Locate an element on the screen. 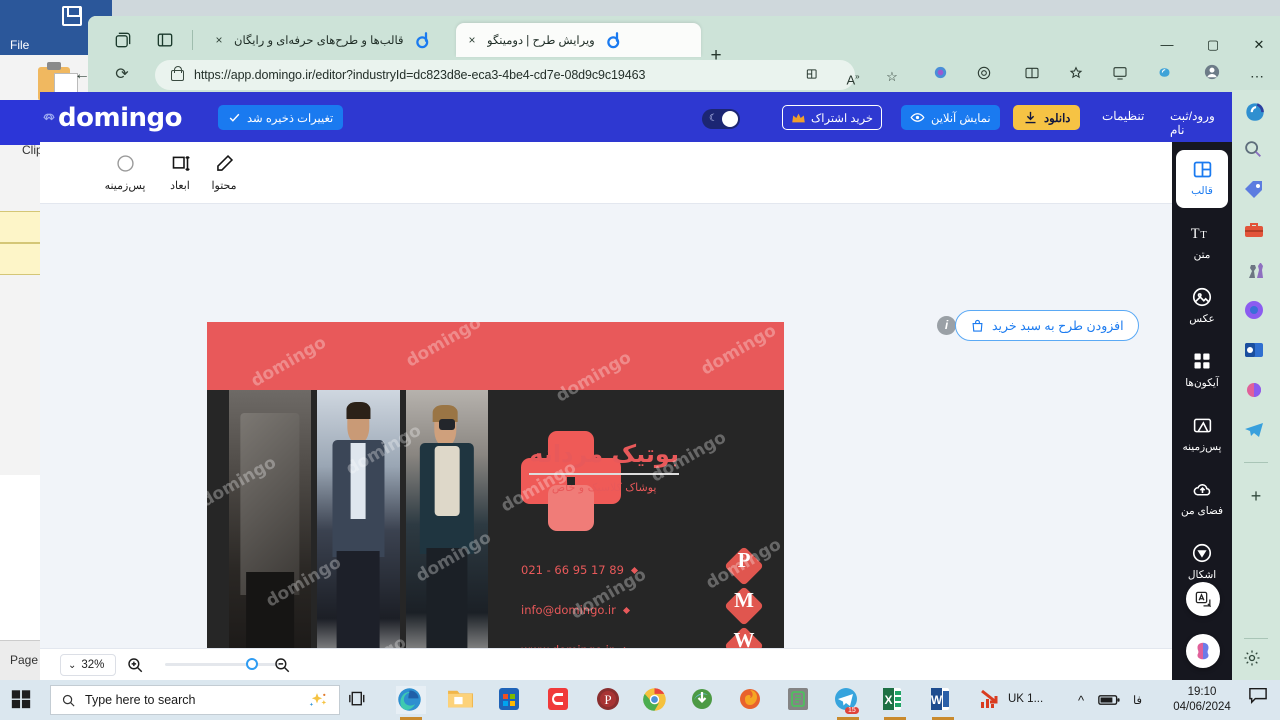 This screenshot has width=1280, height=720. notification-icon is located at coordinates (1263, 700).